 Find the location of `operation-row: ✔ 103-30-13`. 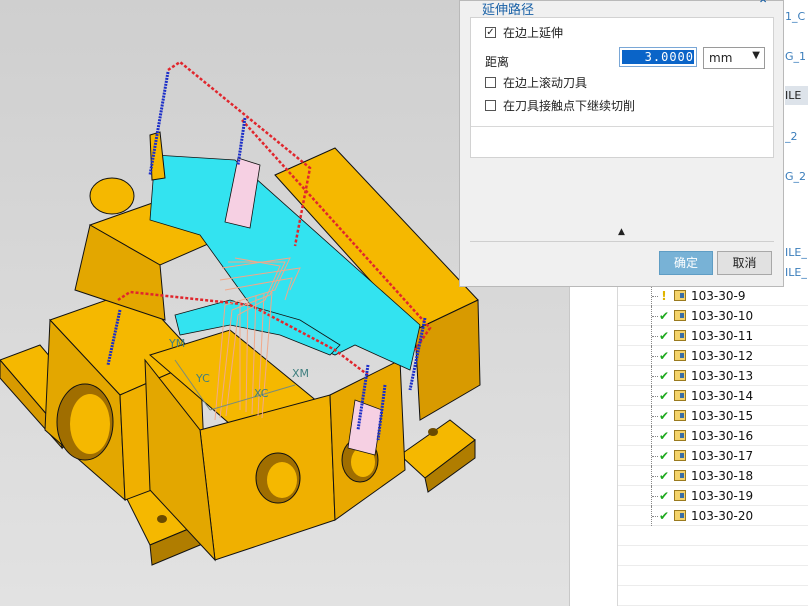

operation-row: ✔ 103-30-13 is located at coordinates (713, 376).